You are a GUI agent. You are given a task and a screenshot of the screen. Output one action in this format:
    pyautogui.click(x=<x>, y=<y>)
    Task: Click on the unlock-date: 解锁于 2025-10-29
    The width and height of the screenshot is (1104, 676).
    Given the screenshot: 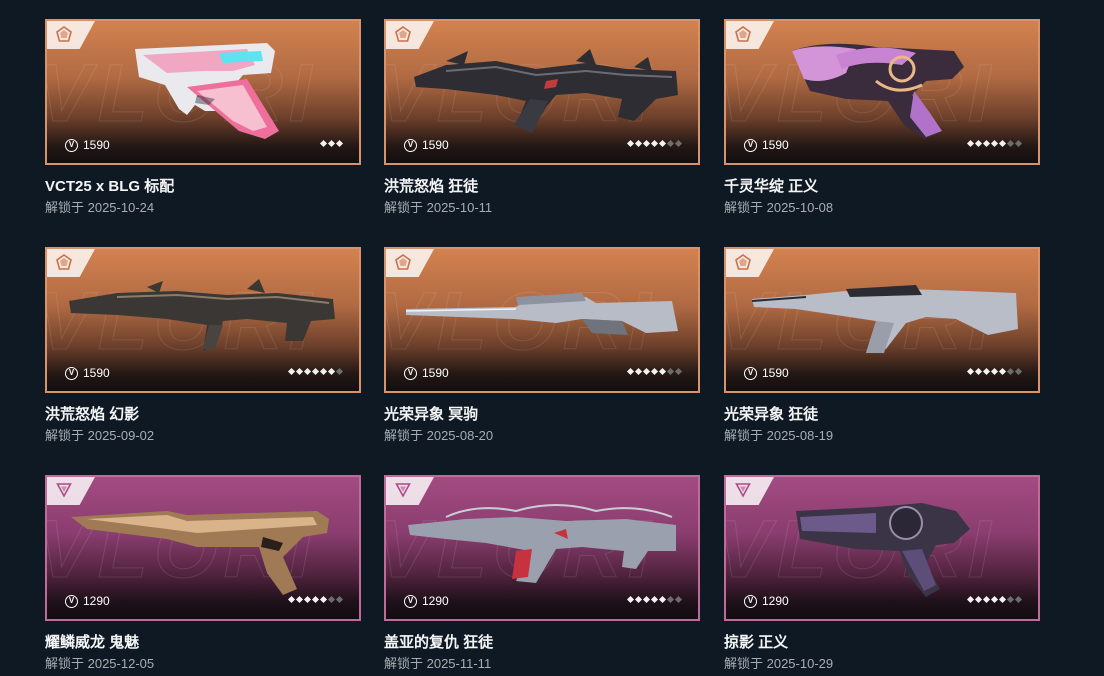 What is the action you would take?
    pyautogui.click(x=779, y=663)
    